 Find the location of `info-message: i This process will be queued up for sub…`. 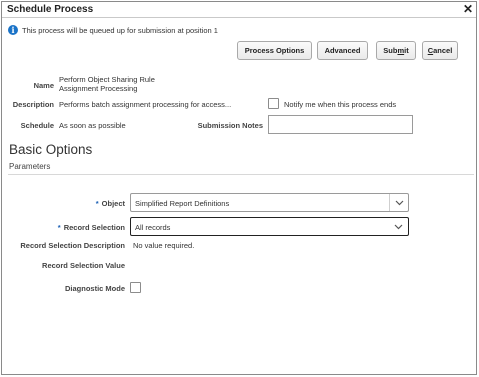

info-message: i This process will be queued up for sub… is located at coordinates (113, 30).